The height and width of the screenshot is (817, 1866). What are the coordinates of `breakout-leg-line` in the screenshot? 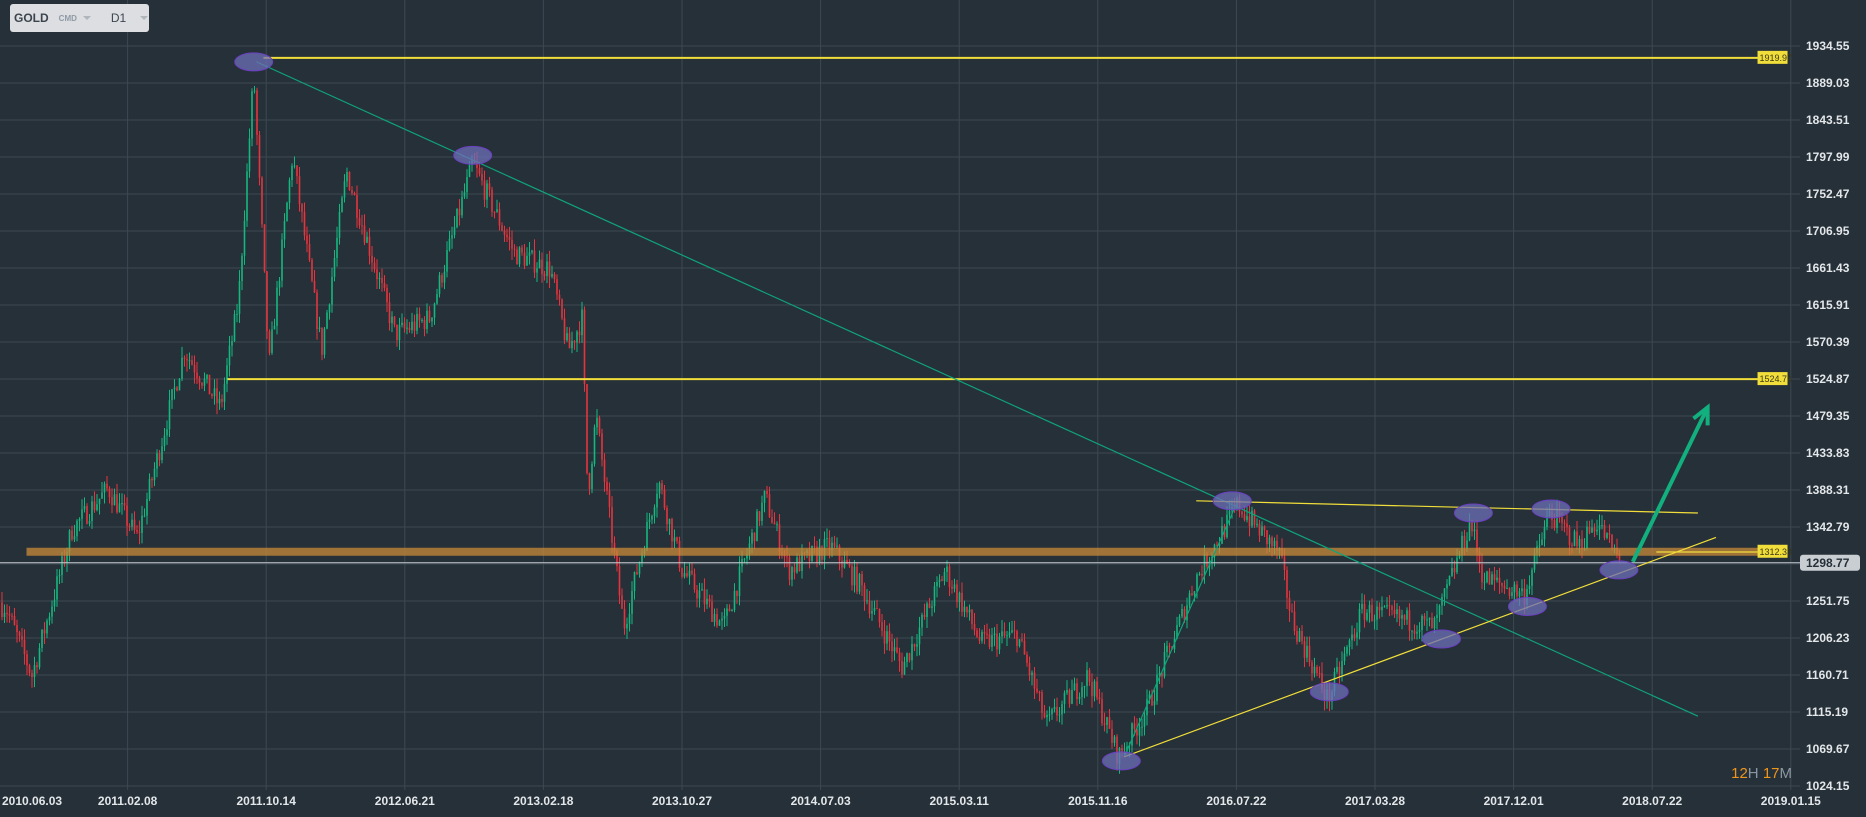 It's located at (1181, 629).